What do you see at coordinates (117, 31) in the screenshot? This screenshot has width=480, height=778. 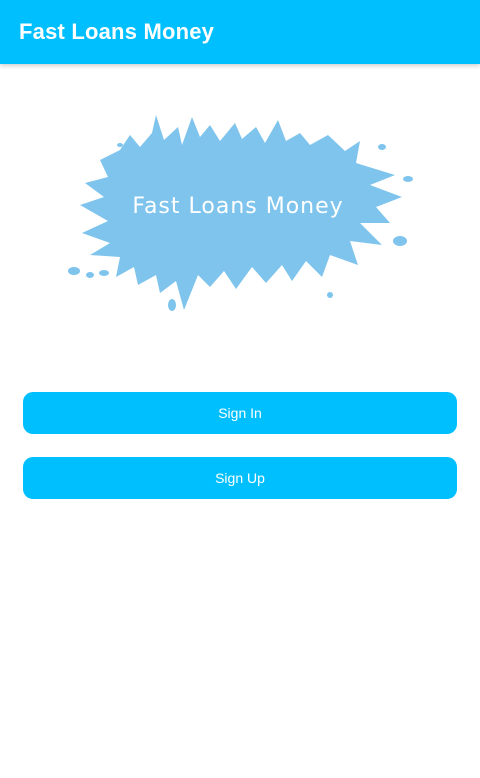 I see `app-title: Fast Loans Money` at bounding box center [117, 31].